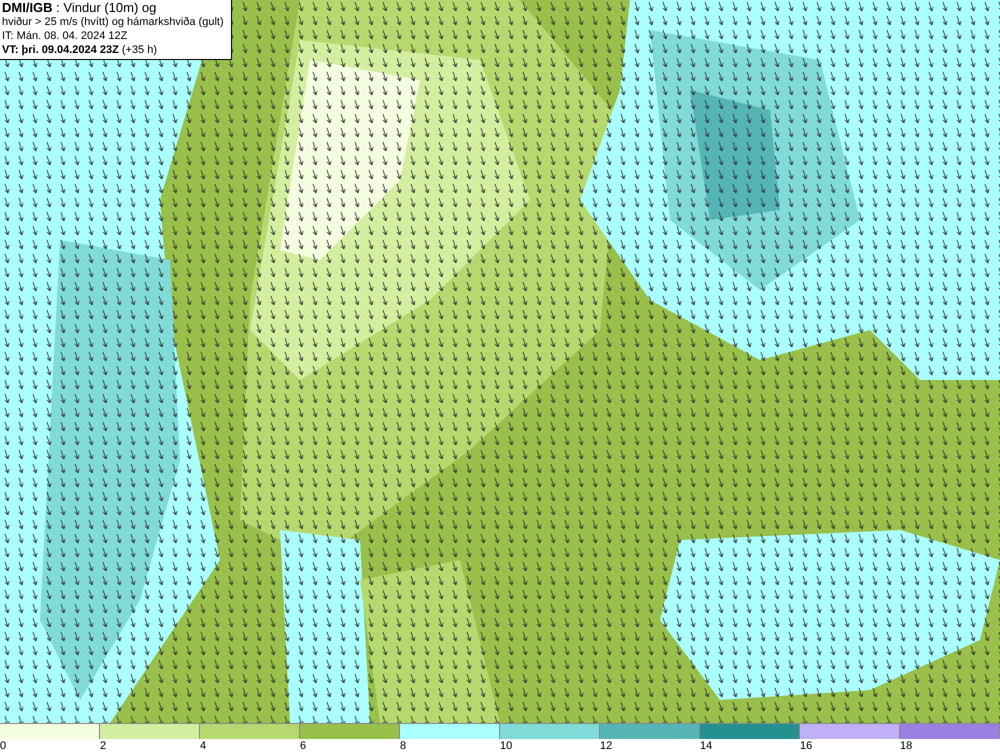 This screenshot has height=753, width=1000. Describe the element at coordinates (104, 746) in the screenshot. I see `legend-tick-label: 2` at that location.